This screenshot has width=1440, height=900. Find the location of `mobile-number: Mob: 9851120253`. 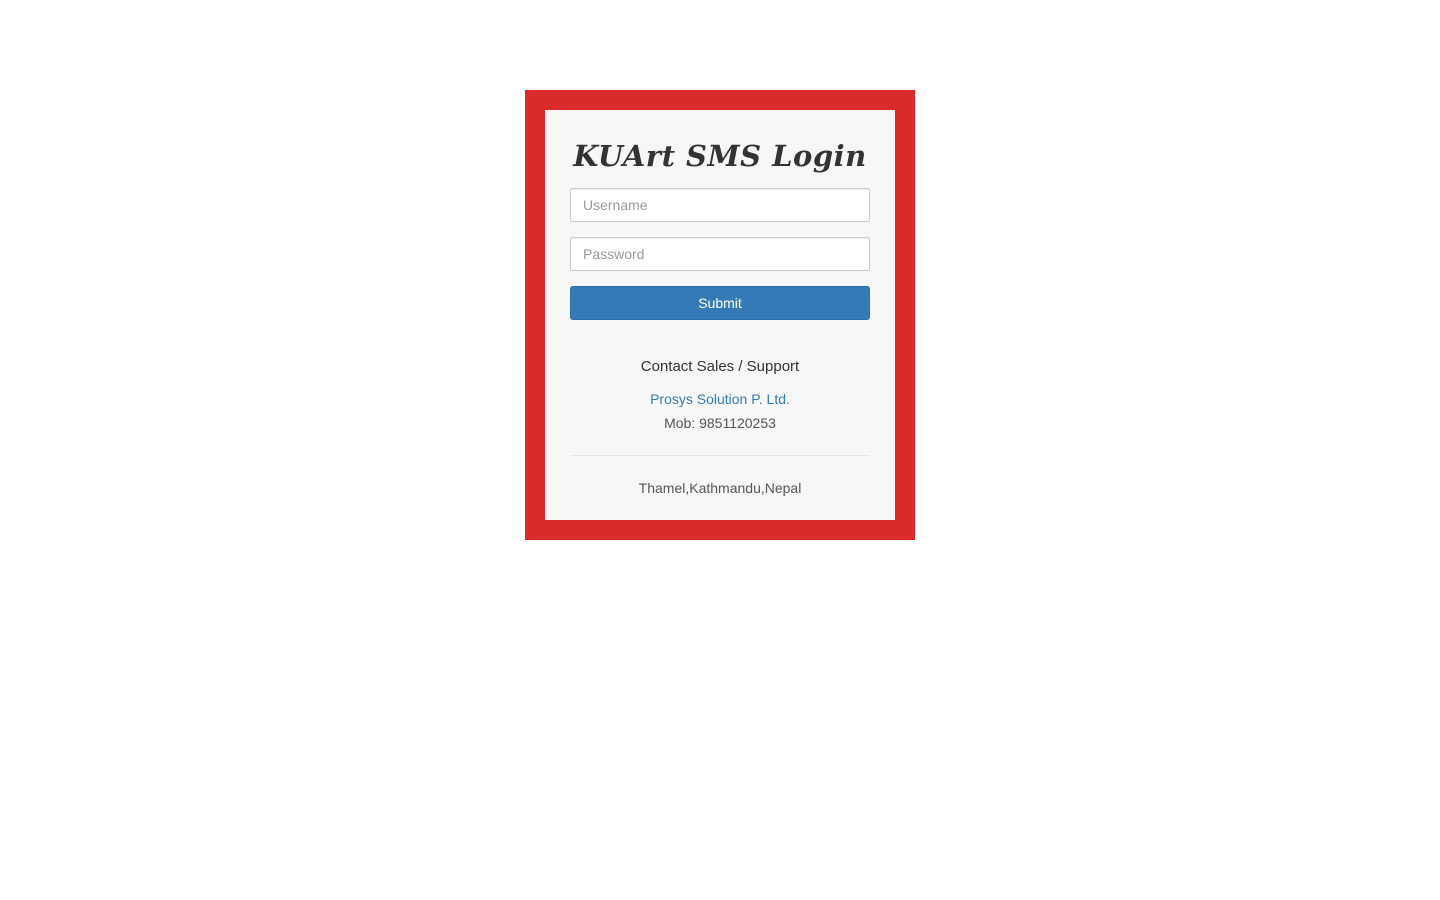

mobile-number: Mob: 9851120253 is located at coordinates (720, 423).